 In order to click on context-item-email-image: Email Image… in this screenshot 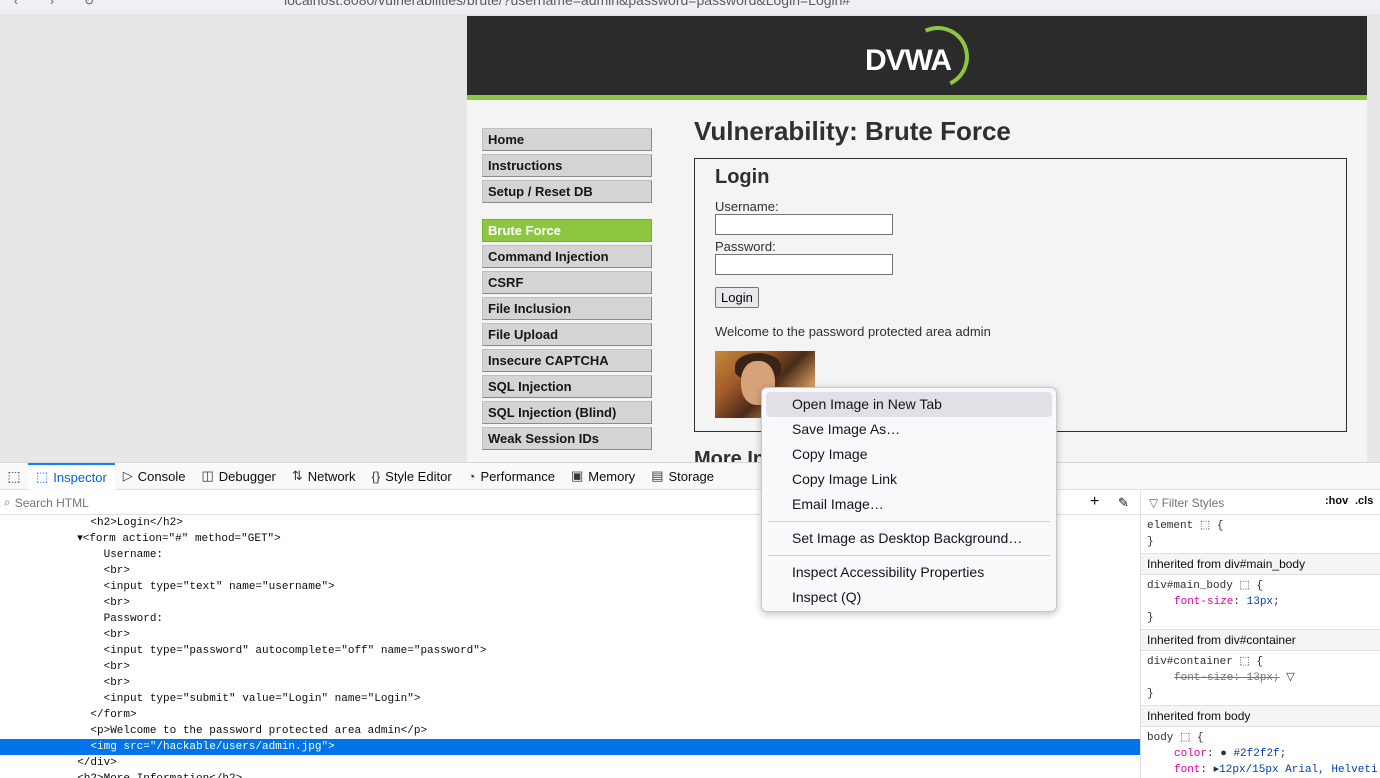, I will do `click(909, 504)`.